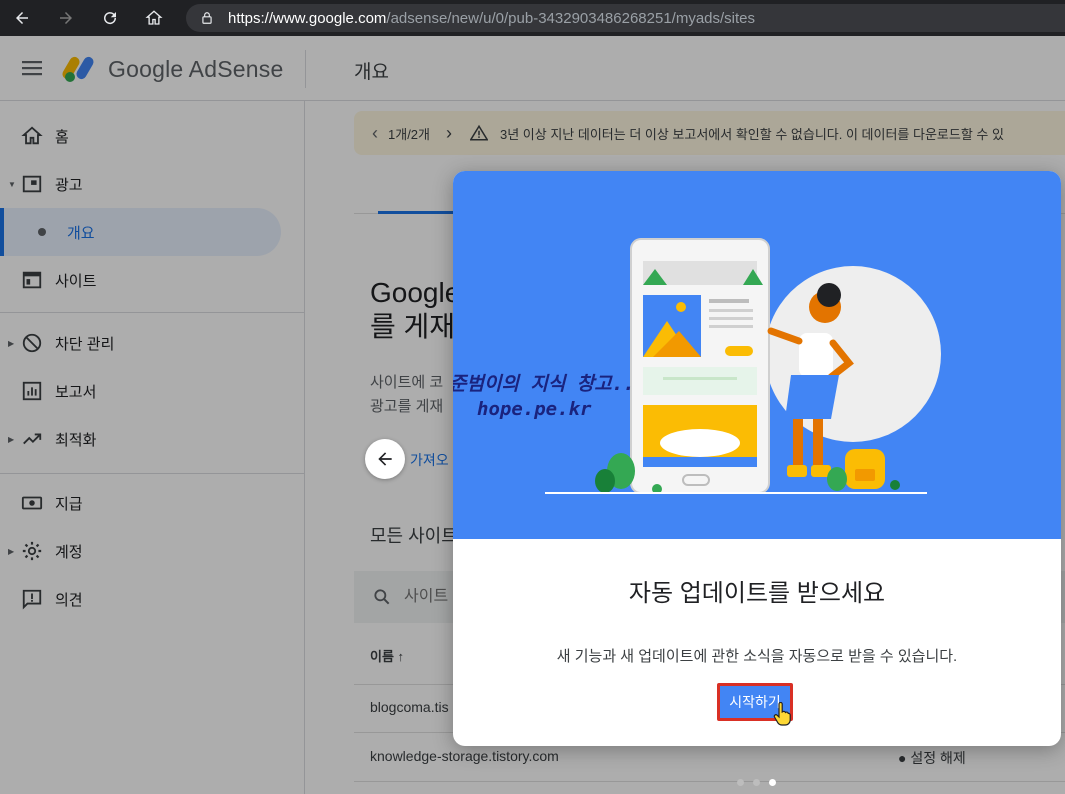 The height and width of the screenshot is (794, 1065). What do you see at coordinates (532, 68) in the screenshot?
I see `modal-scrim-header` at bounding box center [532, 68].